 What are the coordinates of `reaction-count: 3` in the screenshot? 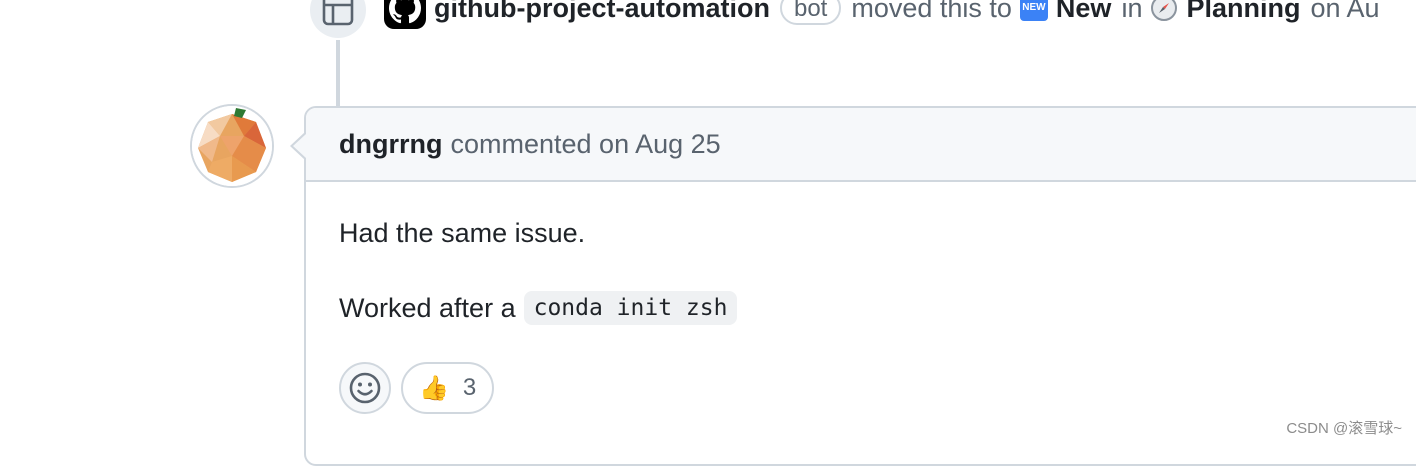 It's located at (469, 387).